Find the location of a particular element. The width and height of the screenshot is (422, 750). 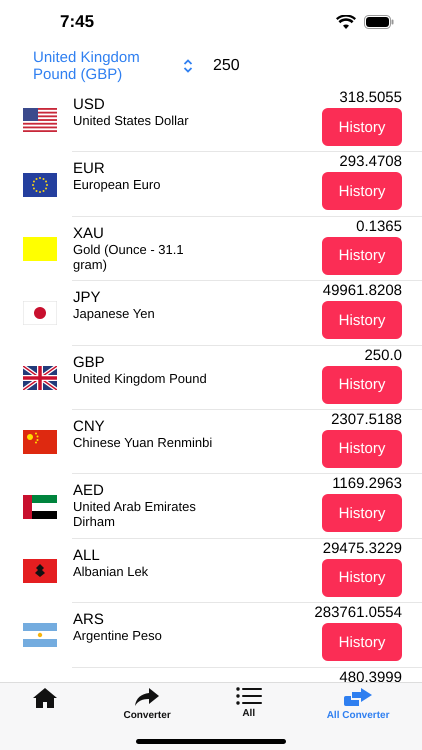

currency-code: CNY is located at coordinates (89, 426).